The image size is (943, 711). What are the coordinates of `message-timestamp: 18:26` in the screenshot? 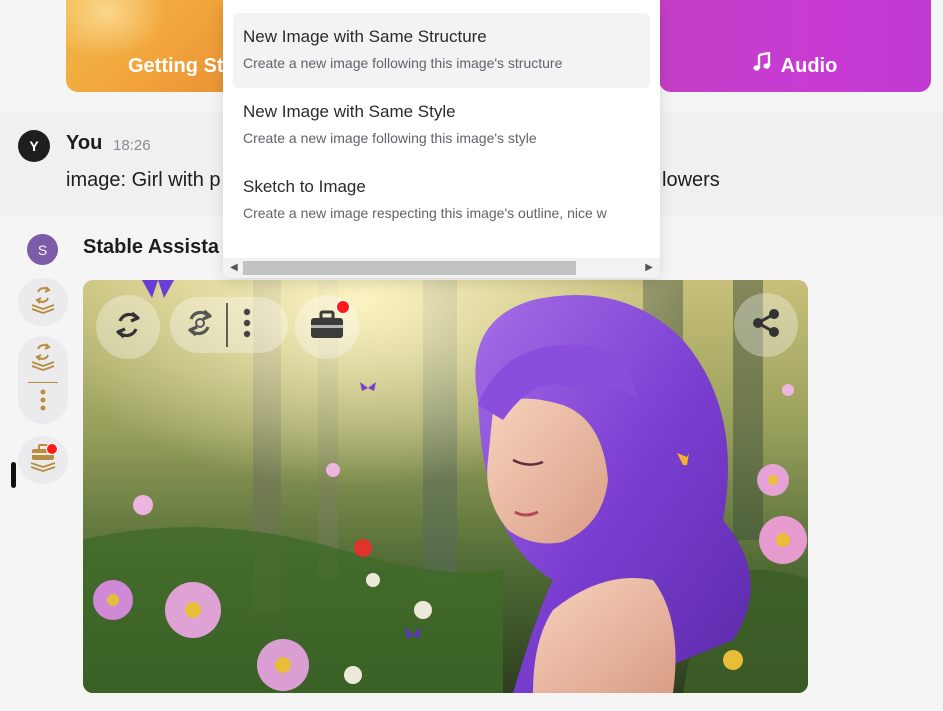 It's located at (132, 145).